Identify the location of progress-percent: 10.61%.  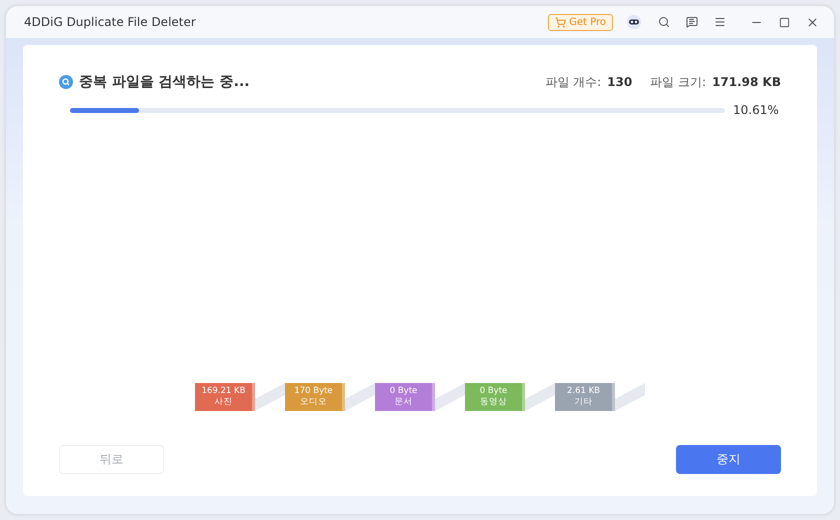
(756, 110).